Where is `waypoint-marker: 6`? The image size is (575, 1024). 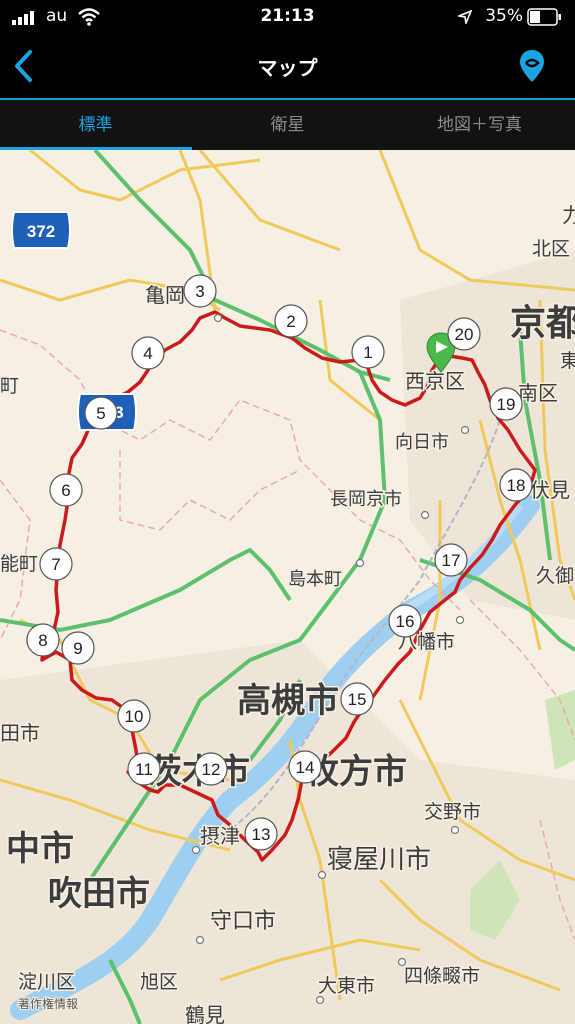 waypoint-marker: 6 is located at coordinates (66, 490).